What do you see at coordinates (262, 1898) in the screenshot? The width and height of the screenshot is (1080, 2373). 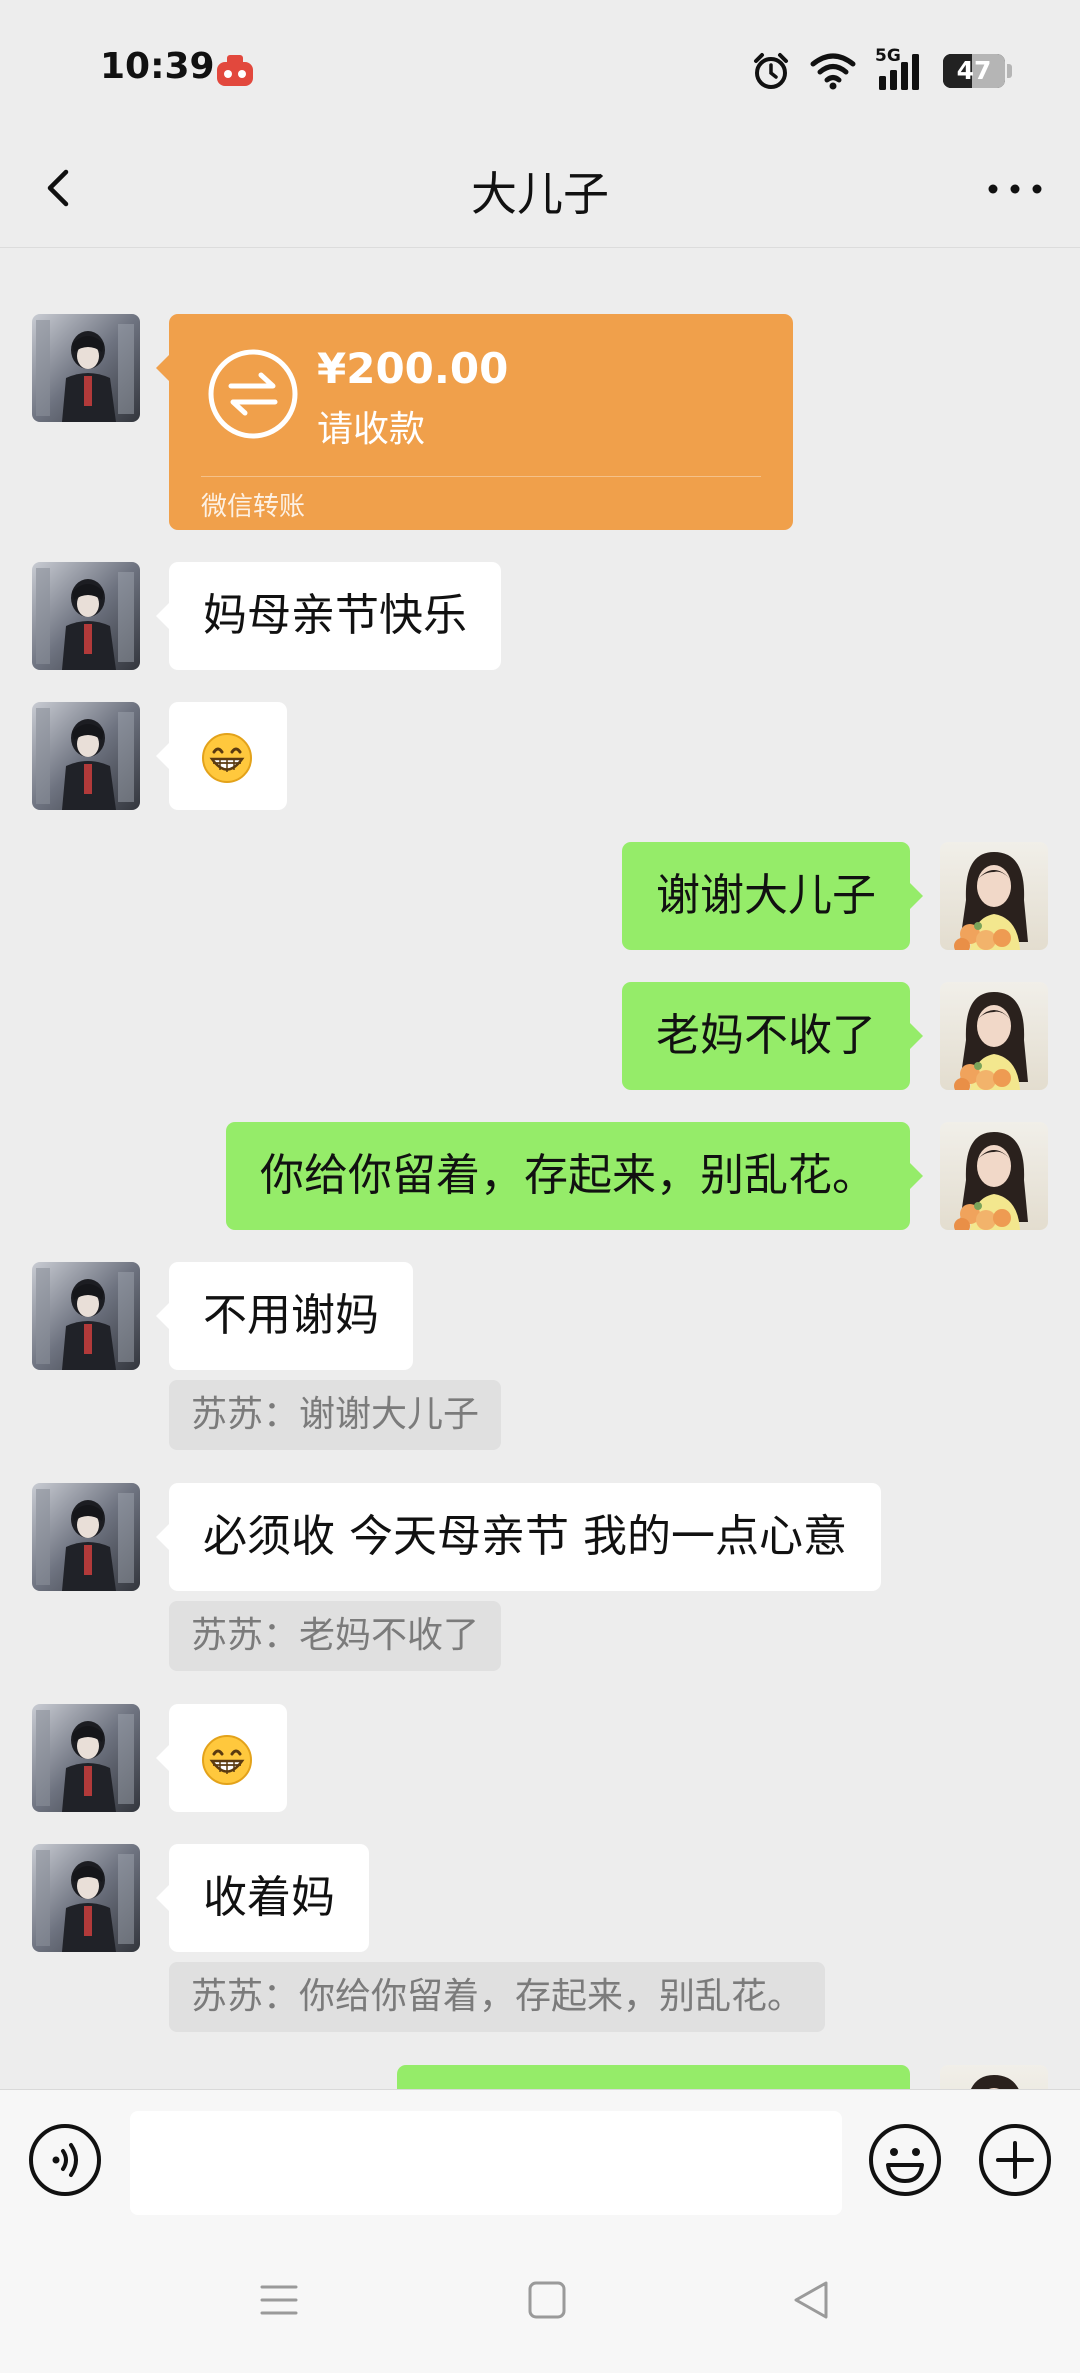 I see `message-bubble-incoming: 收着妈` at bounding box center [262, 1898].